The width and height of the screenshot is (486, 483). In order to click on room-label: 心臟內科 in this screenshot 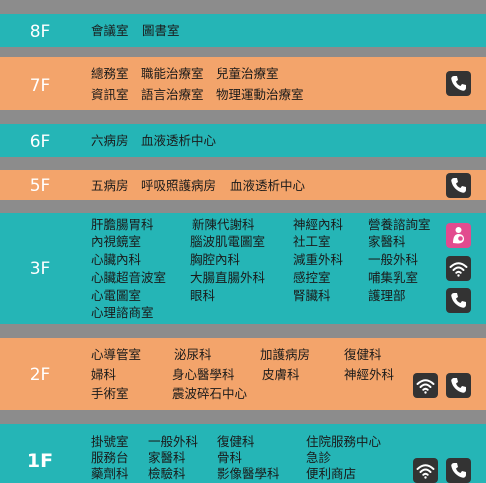, I will do `click(116, 259)`.